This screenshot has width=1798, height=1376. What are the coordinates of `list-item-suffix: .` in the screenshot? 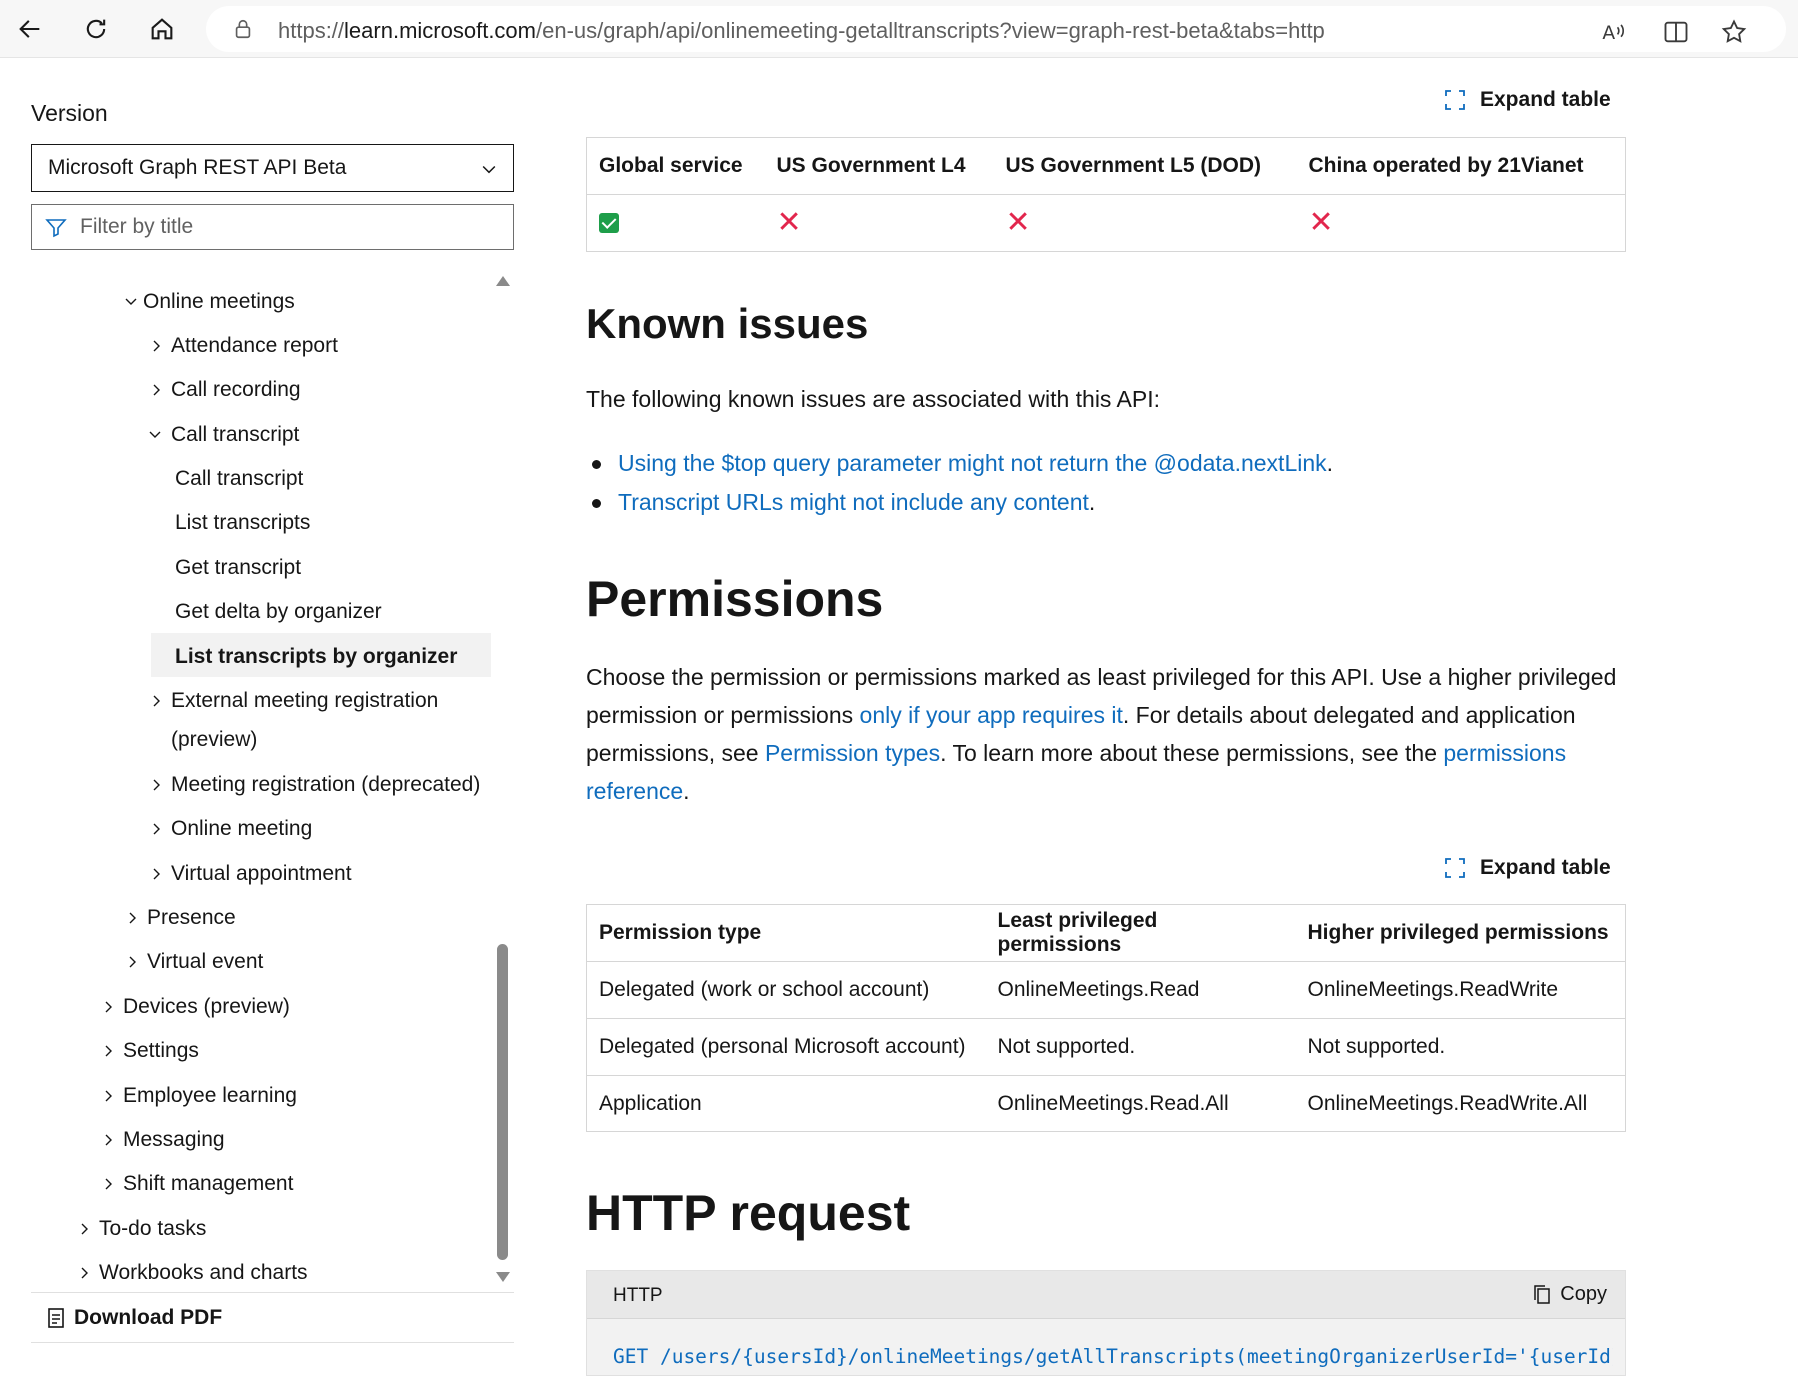 It's located at (1092, 502).